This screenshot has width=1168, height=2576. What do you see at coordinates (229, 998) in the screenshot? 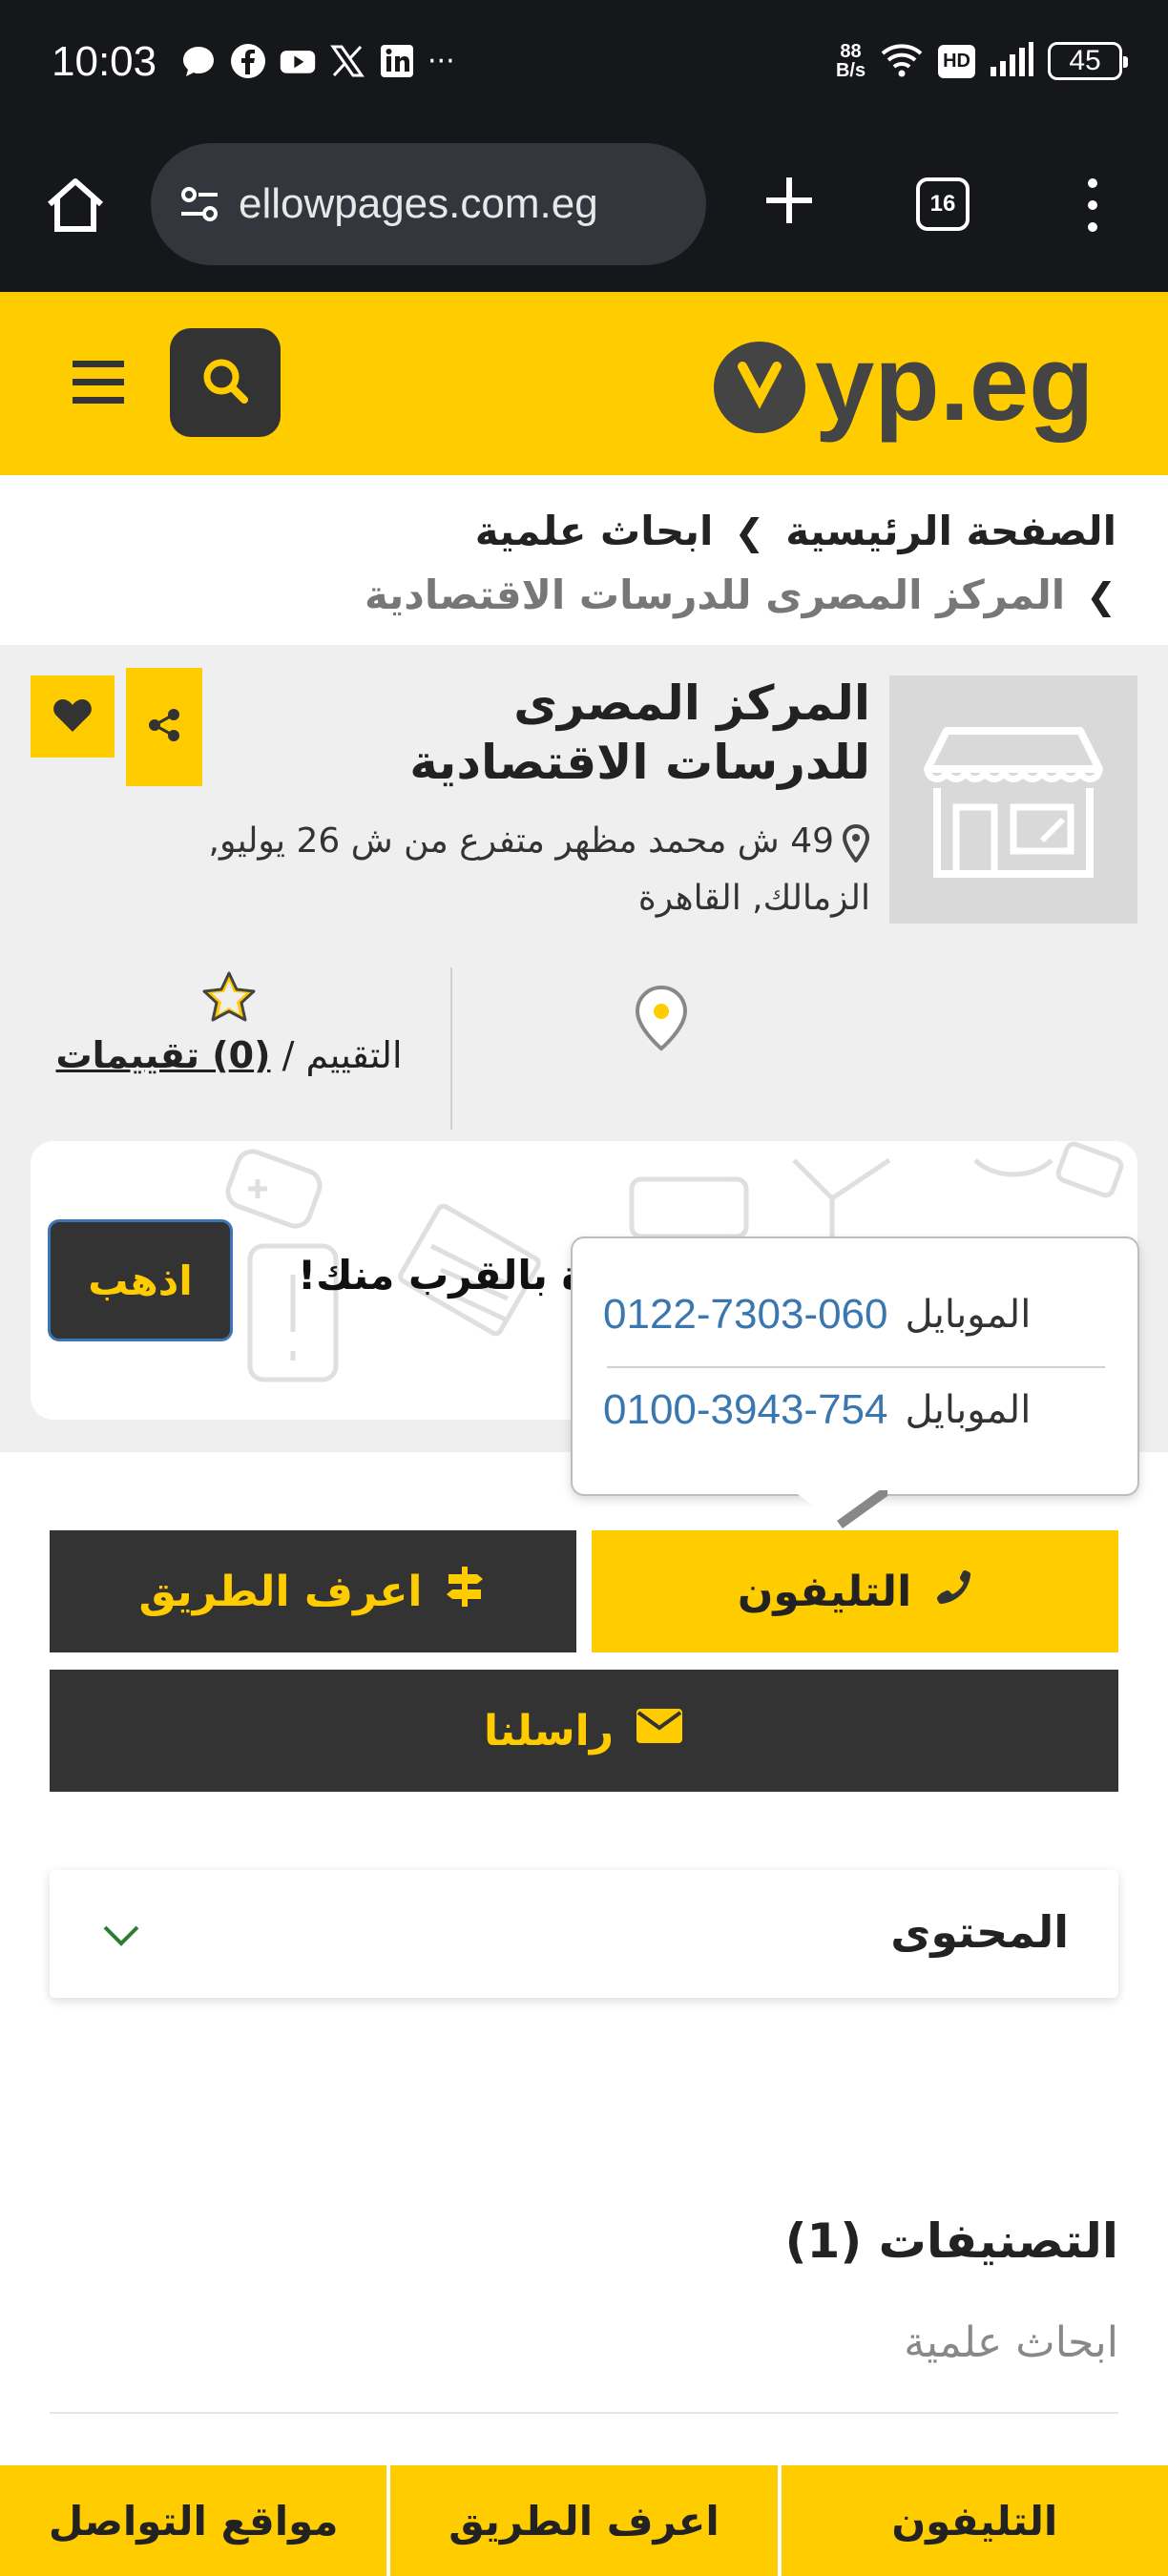
I see `star-icon` at bounding box center [229, 998].